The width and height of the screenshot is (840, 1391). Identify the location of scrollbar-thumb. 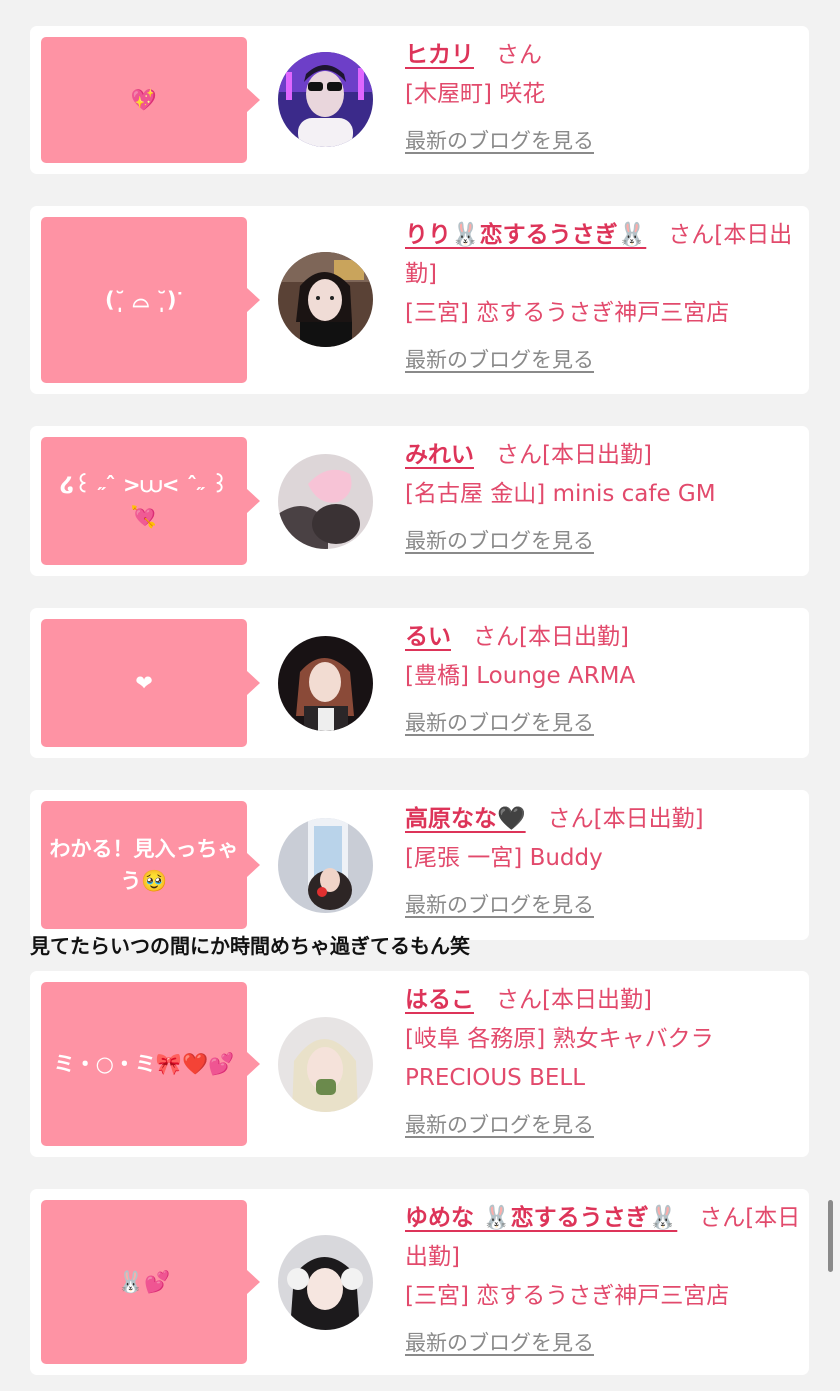
(830, 1236).